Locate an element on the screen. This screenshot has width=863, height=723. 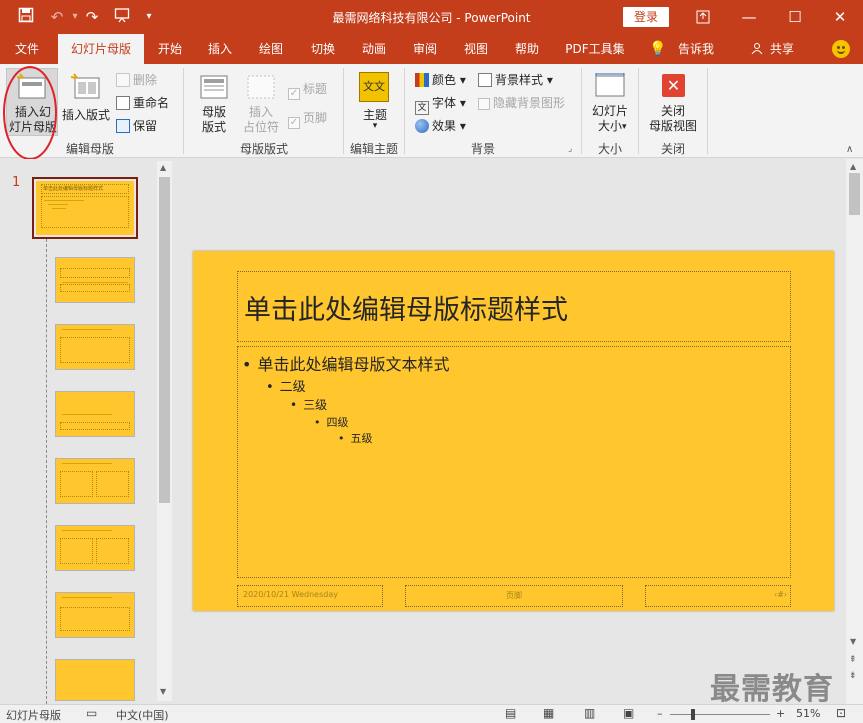
master-layout-button: 母版 版式 is located at coordinates (214, 104).